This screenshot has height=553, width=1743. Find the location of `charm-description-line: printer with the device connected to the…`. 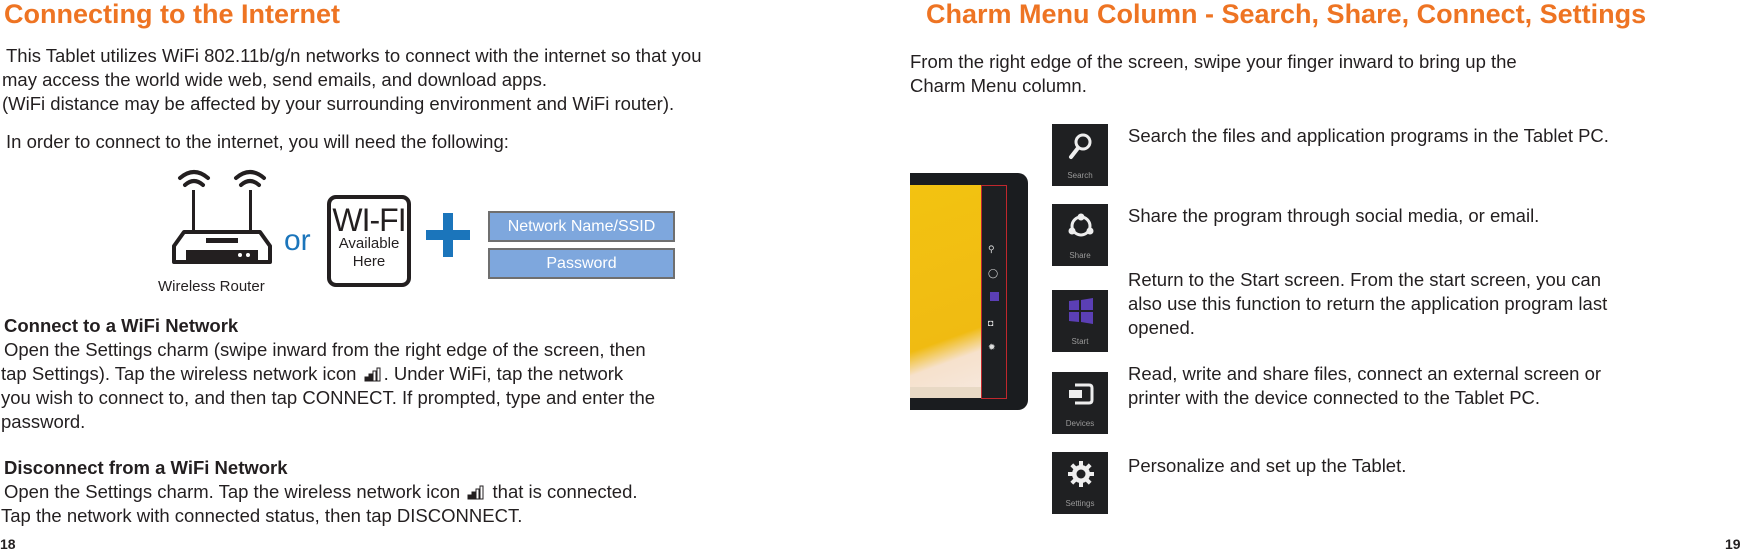

charm-description-line: printer with the device connected to the… is located at coordinates (1334, 397).